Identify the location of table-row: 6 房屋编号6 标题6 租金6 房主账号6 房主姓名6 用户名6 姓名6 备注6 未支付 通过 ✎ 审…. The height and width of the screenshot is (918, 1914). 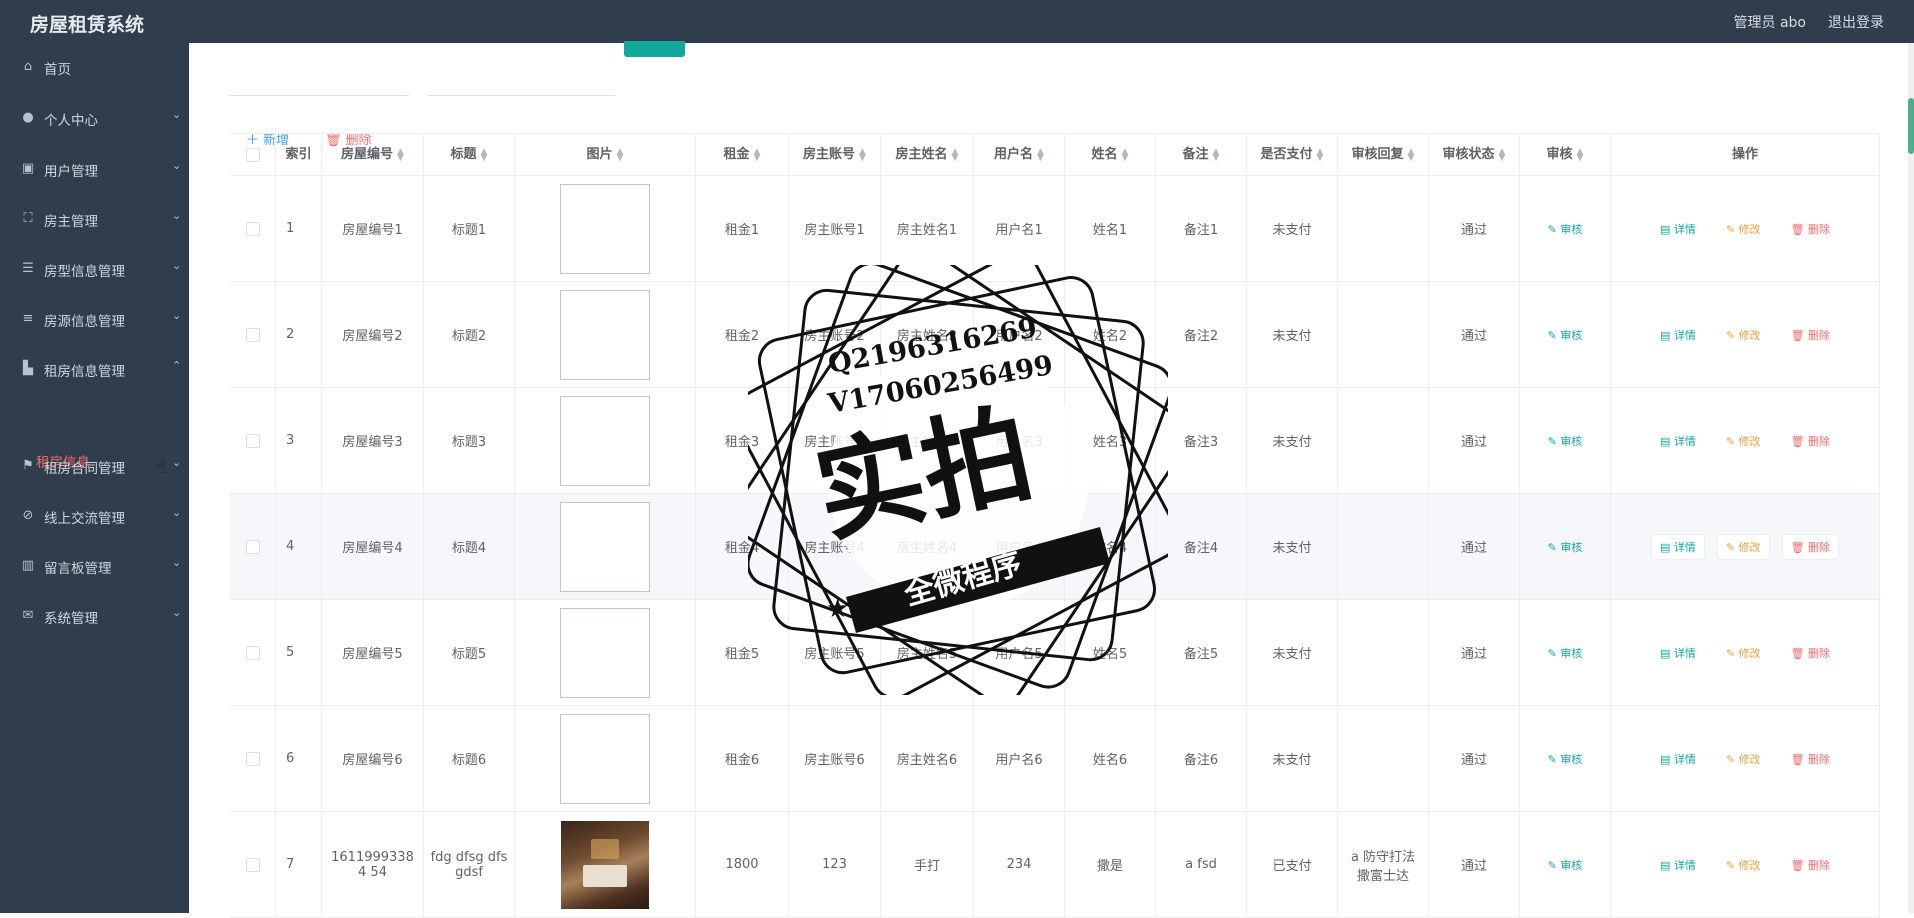
(1055, 759).